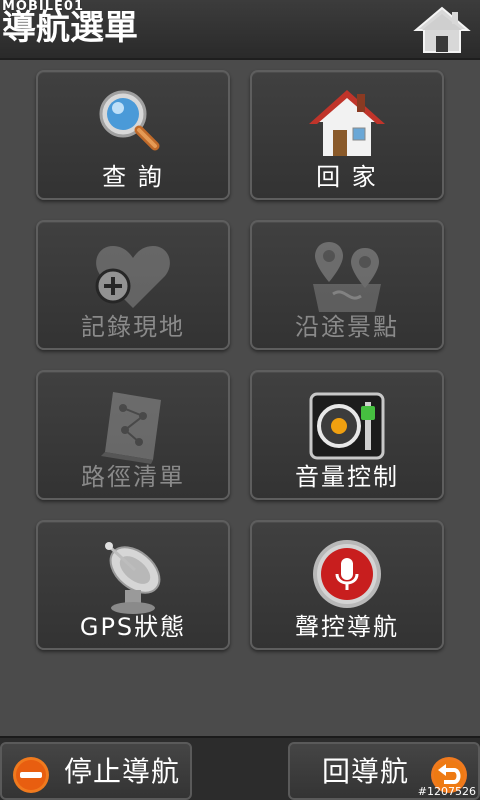 This screenshot has width=480, height=800. I want to click on header-bar: MOBILE01 導航選單, so click(240, 30).